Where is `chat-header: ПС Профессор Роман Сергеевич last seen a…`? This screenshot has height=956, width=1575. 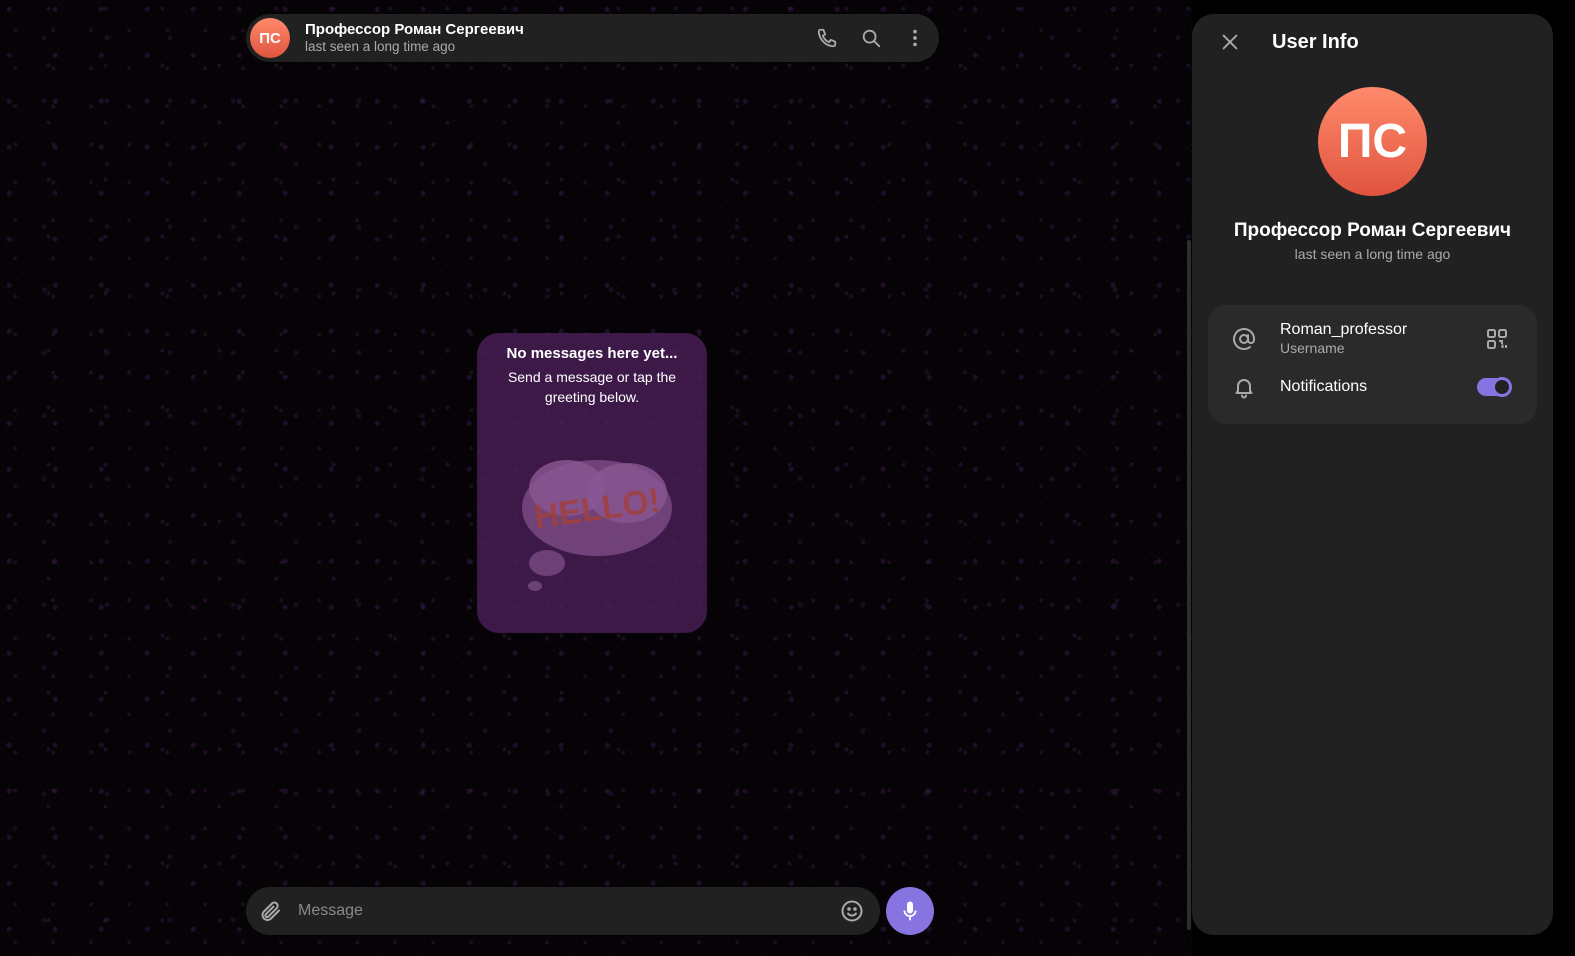
chat-header: ПС Профессор Роман Сергеевич last seen a… is located at coordinates (592, 38).